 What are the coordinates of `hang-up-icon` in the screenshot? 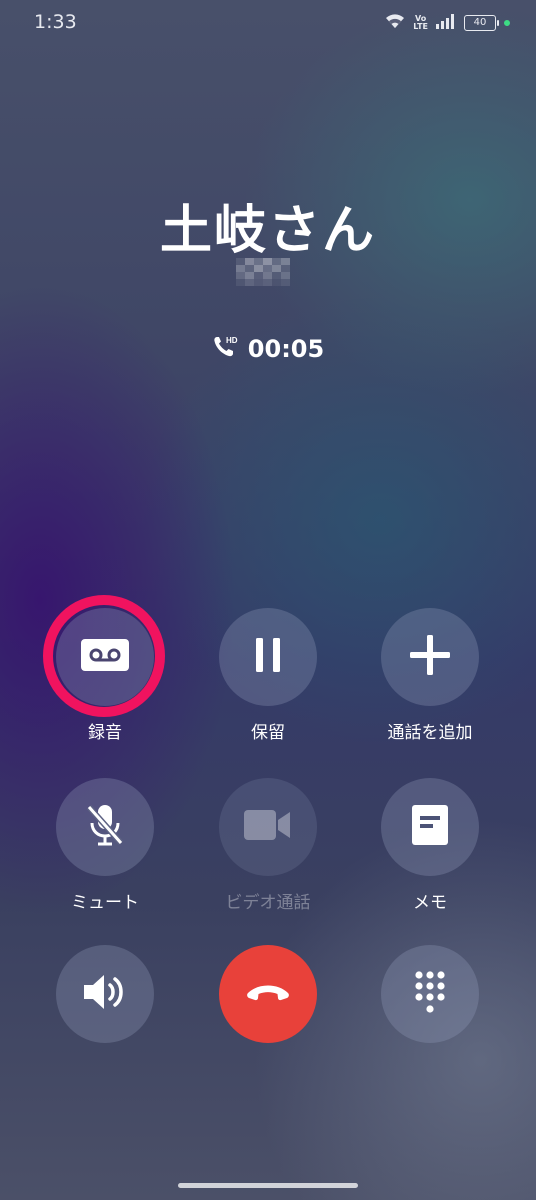 It's located at (268, 994).